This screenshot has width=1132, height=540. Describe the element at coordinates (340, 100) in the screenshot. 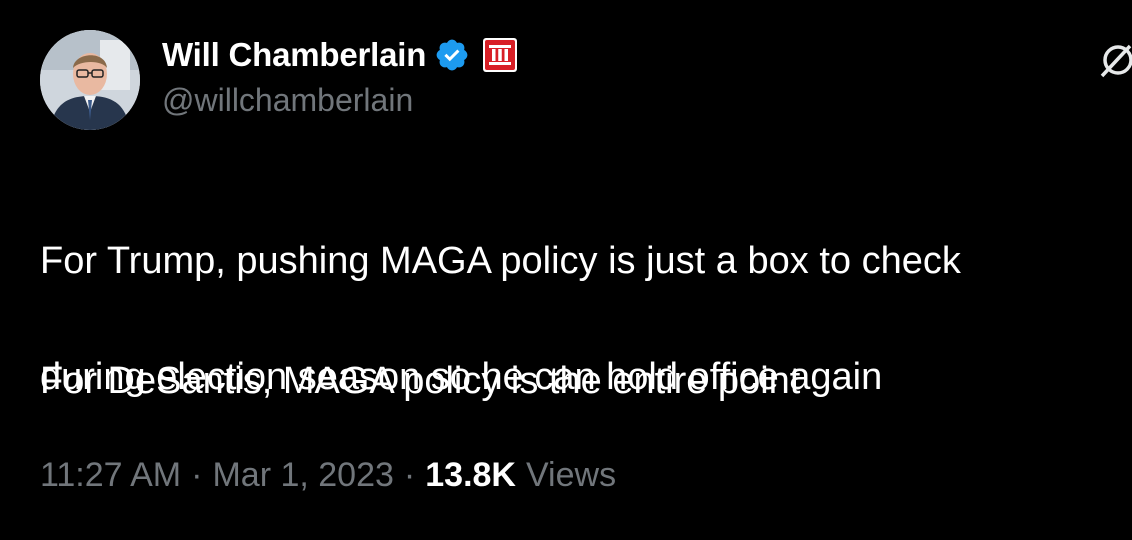

I see `handle: @willchamberlain` at that location.